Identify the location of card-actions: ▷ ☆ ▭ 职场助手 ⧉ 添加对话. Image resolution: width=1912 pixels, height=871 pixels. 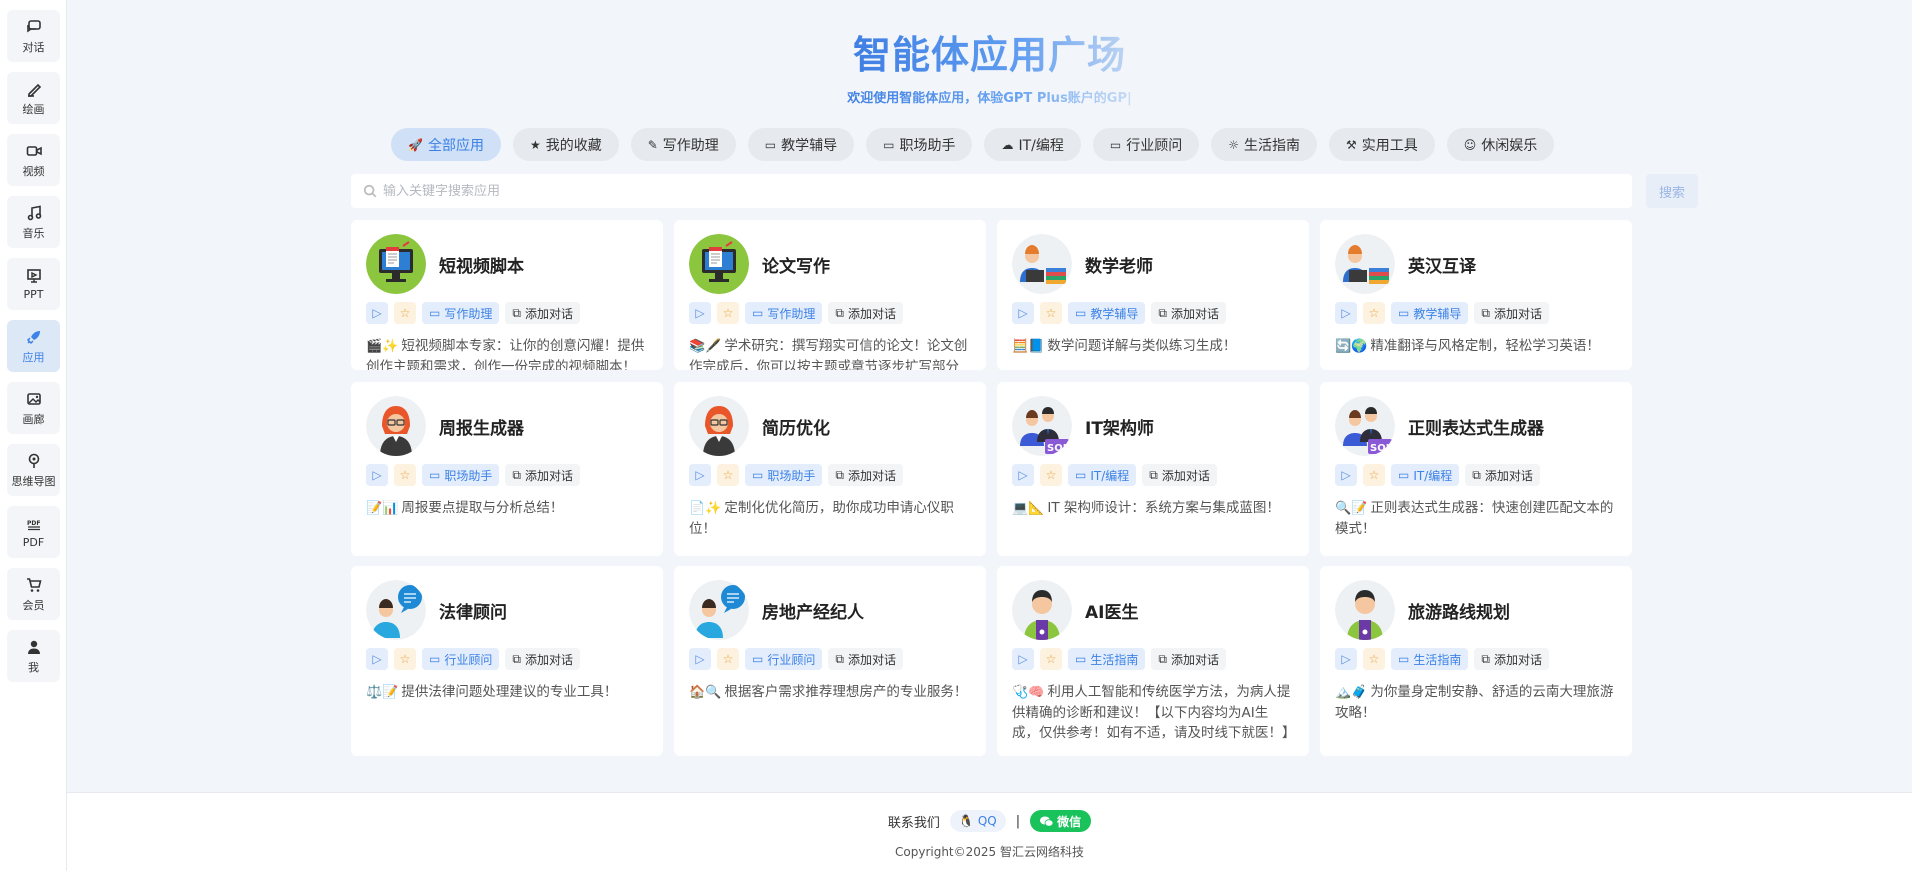
(830, 475).